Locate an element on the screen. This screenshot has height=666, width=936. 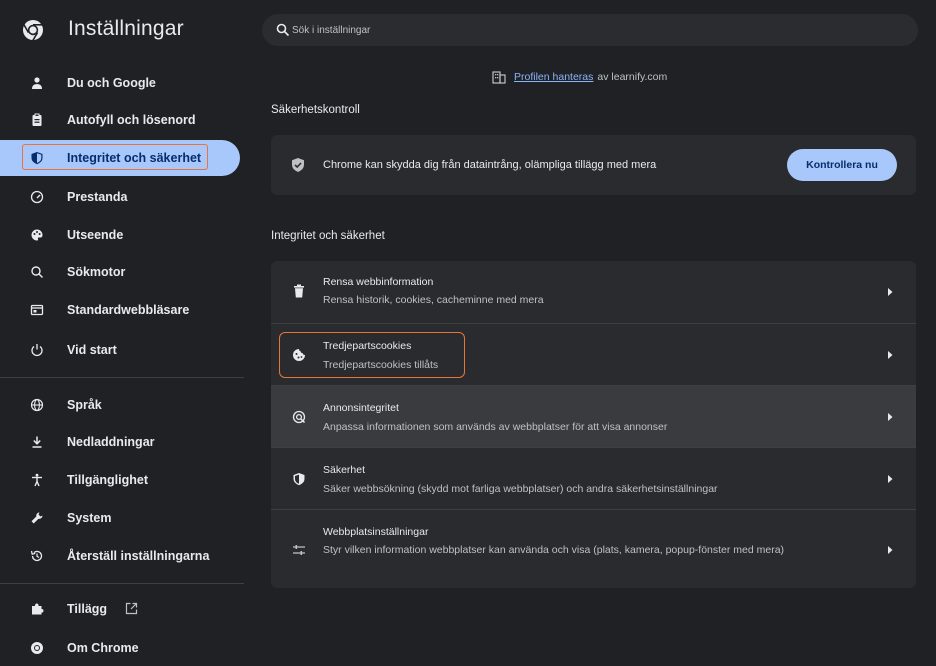
row-title: Säkerhet is located at coordinates (344, 470).